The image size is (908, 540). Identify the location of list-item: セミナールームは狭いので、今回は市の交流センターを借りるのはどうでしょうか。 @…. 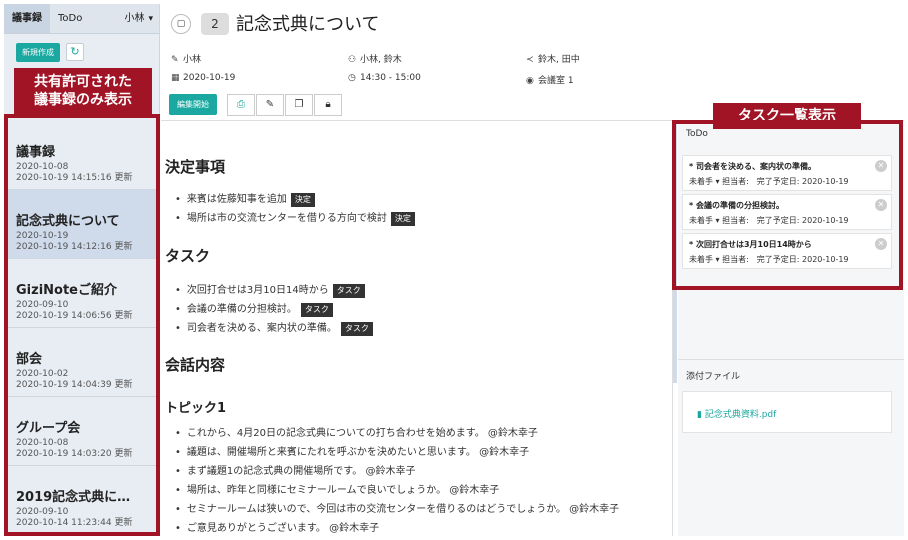
(397, 509).